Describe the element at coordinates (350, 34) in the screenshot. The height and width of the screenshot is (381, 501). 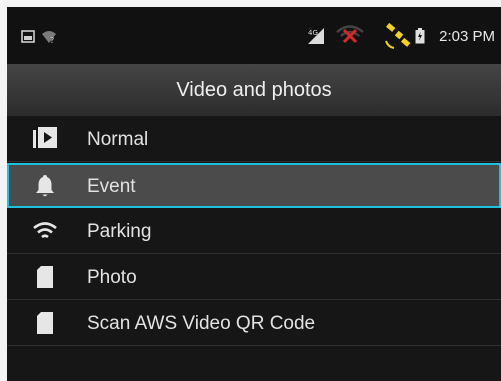
I see `no-gps-icon` at that location.